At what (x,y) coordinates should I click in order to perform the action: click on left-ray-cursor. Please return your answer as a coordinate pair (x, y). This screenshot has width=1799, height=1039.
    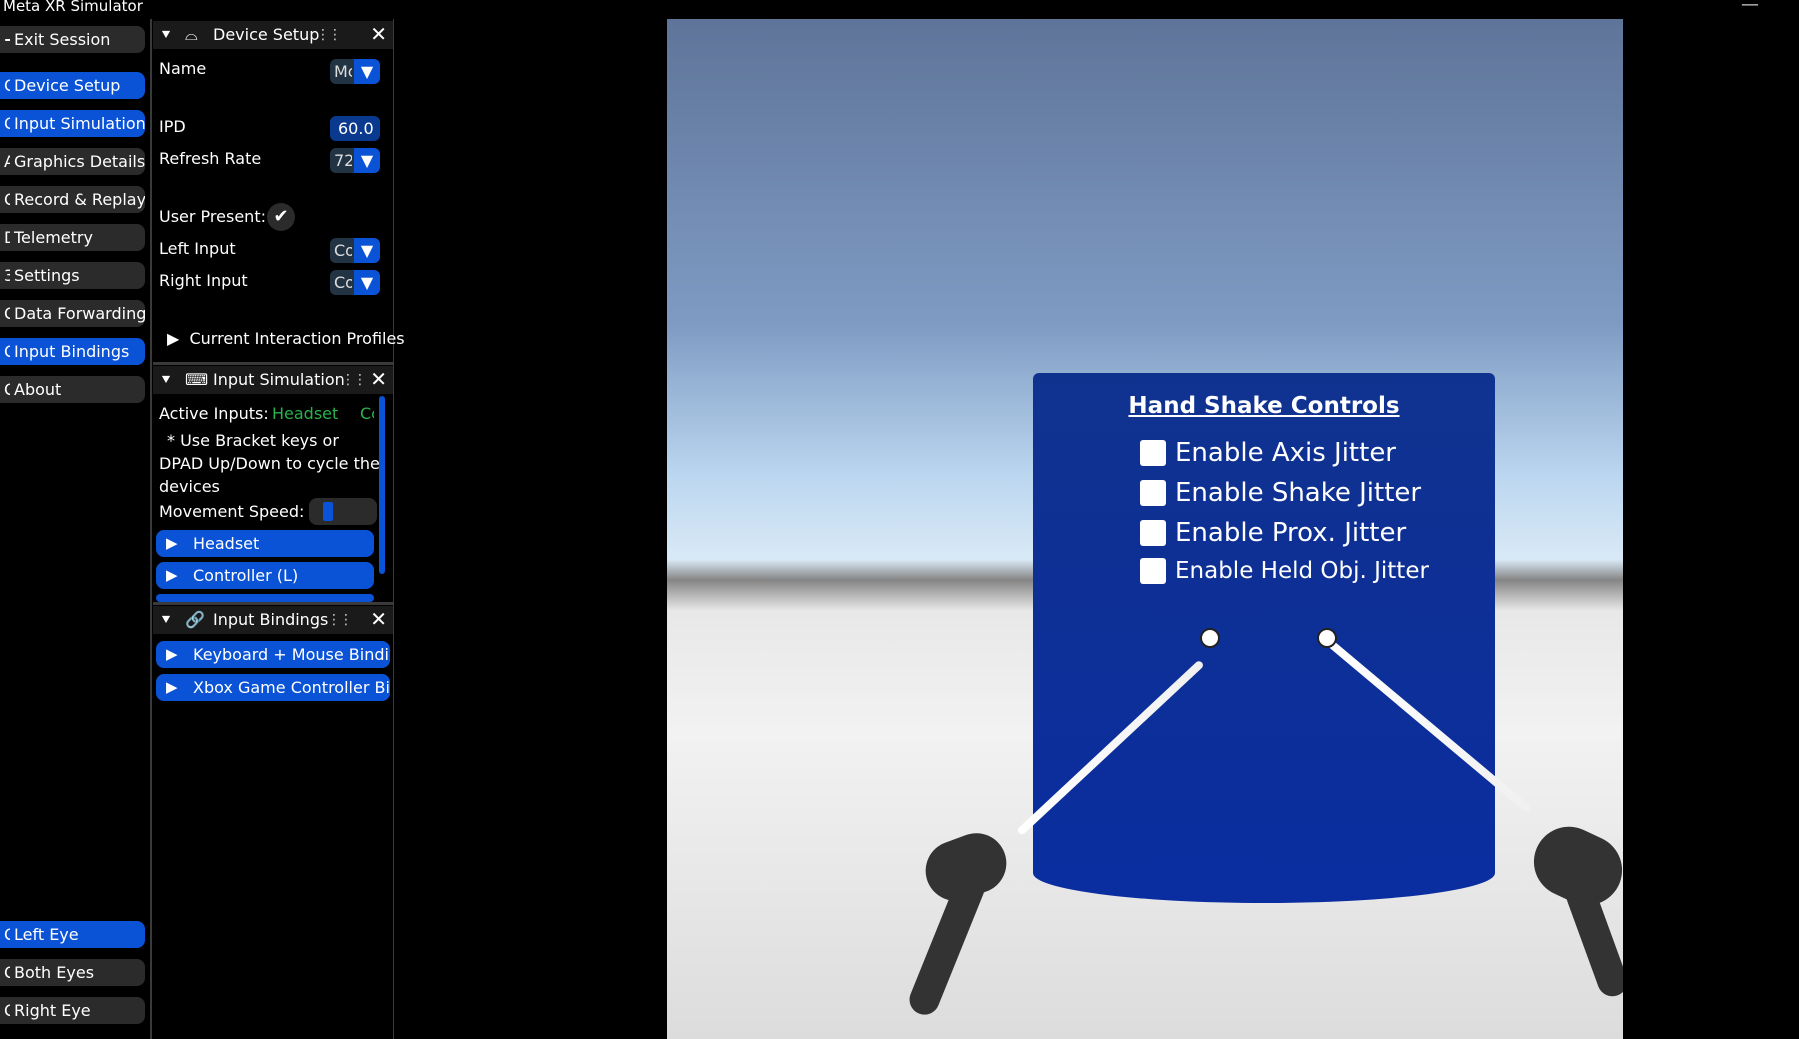
    Looking at the image, I should click on (1210, 638).